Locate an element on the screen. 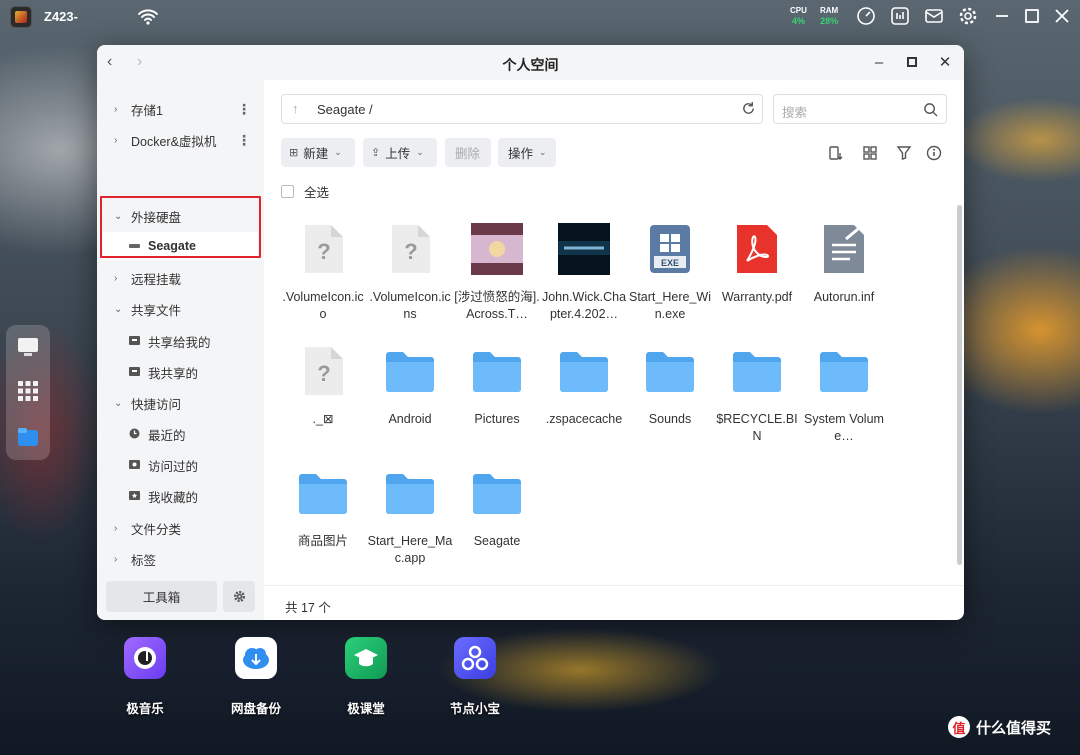 This screenshot has width=1080, height=755. sidebar-item-file-categories: › 文件分类 is located at coordinates (180, 528).